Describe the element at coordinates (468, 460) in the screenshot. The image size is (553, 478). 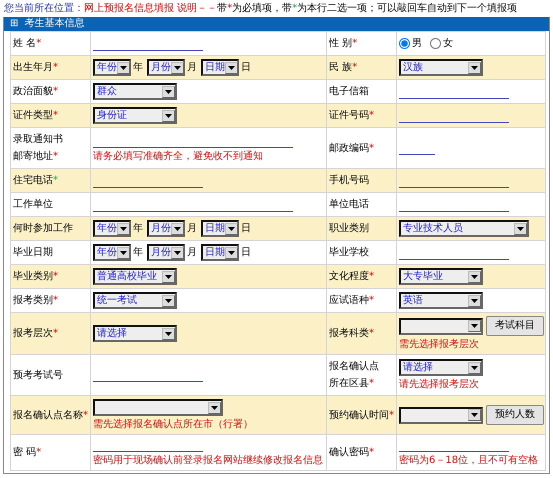
I see `hint-text: 密码为6－18位，且不可有空格` at that location.